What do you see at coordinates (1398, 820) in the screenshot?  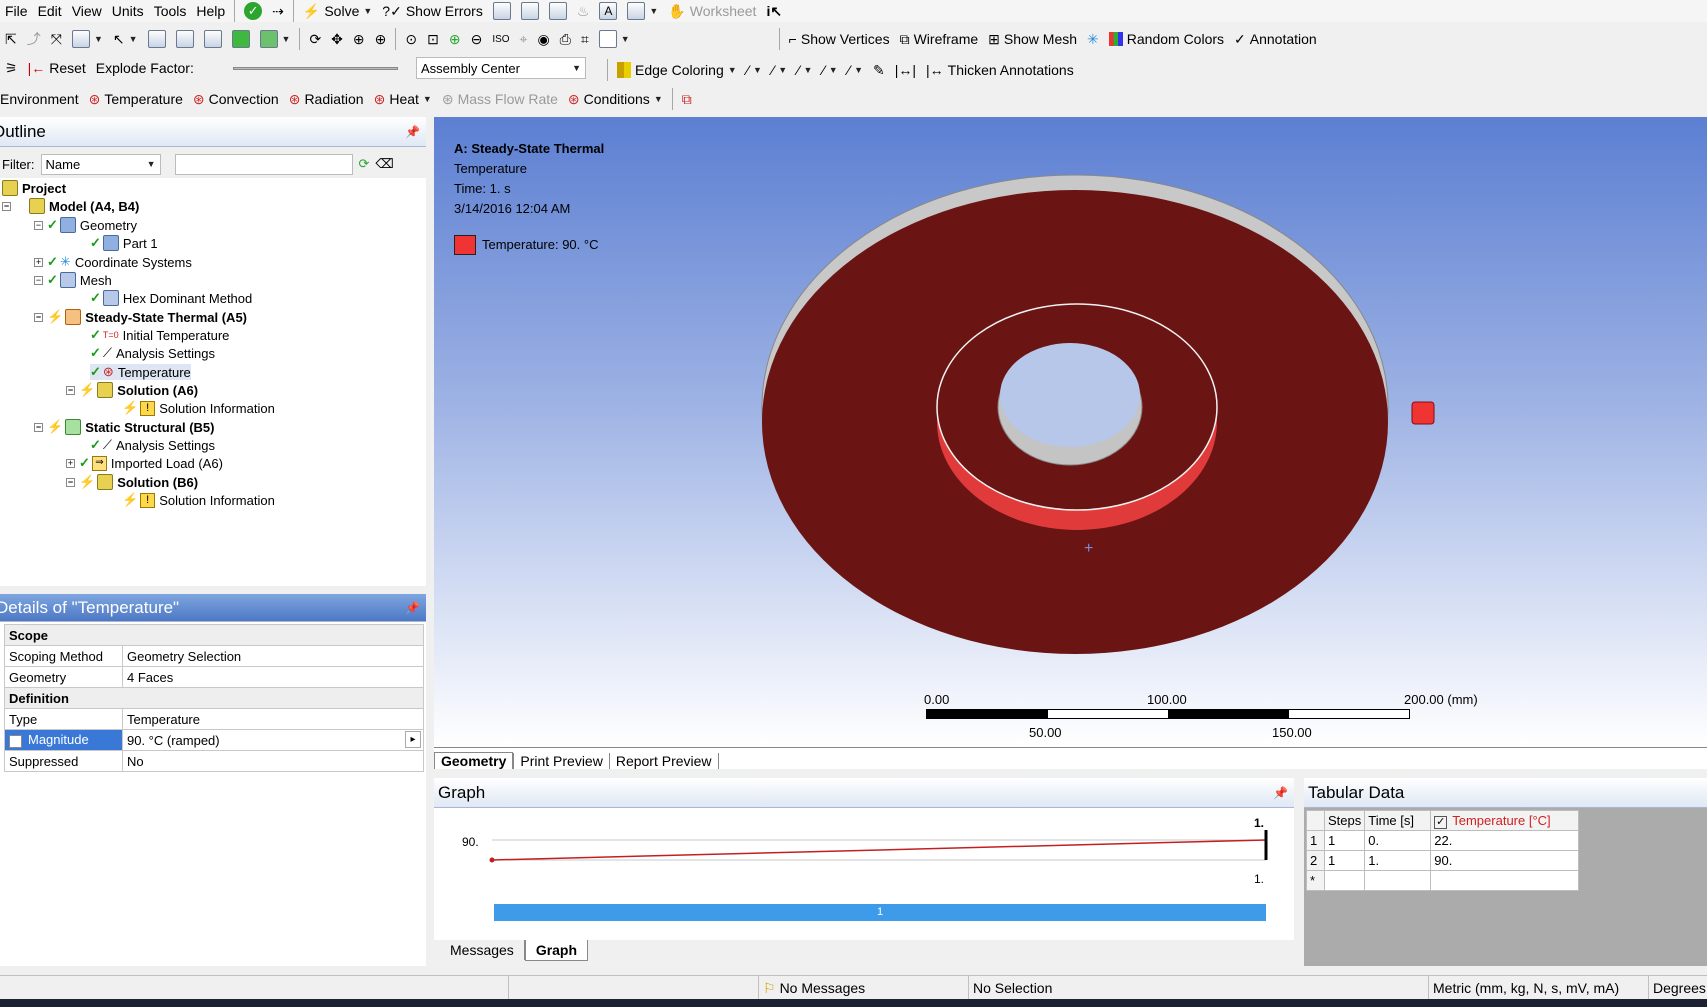 I see `col-header-time: Time [s]` at bounding box center [1398, 820].